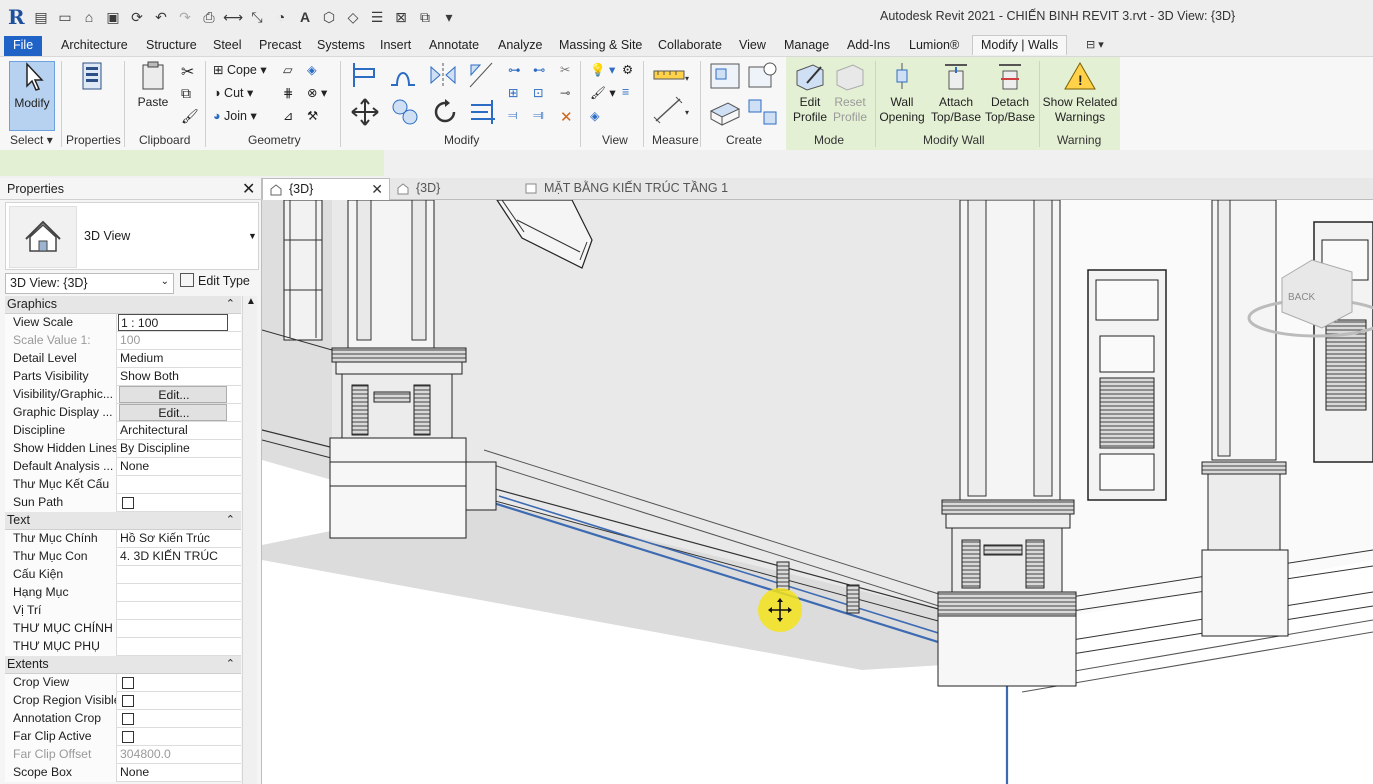  I want to click on paint-brush-icon: 🖌 ▾, so click(603, 93).